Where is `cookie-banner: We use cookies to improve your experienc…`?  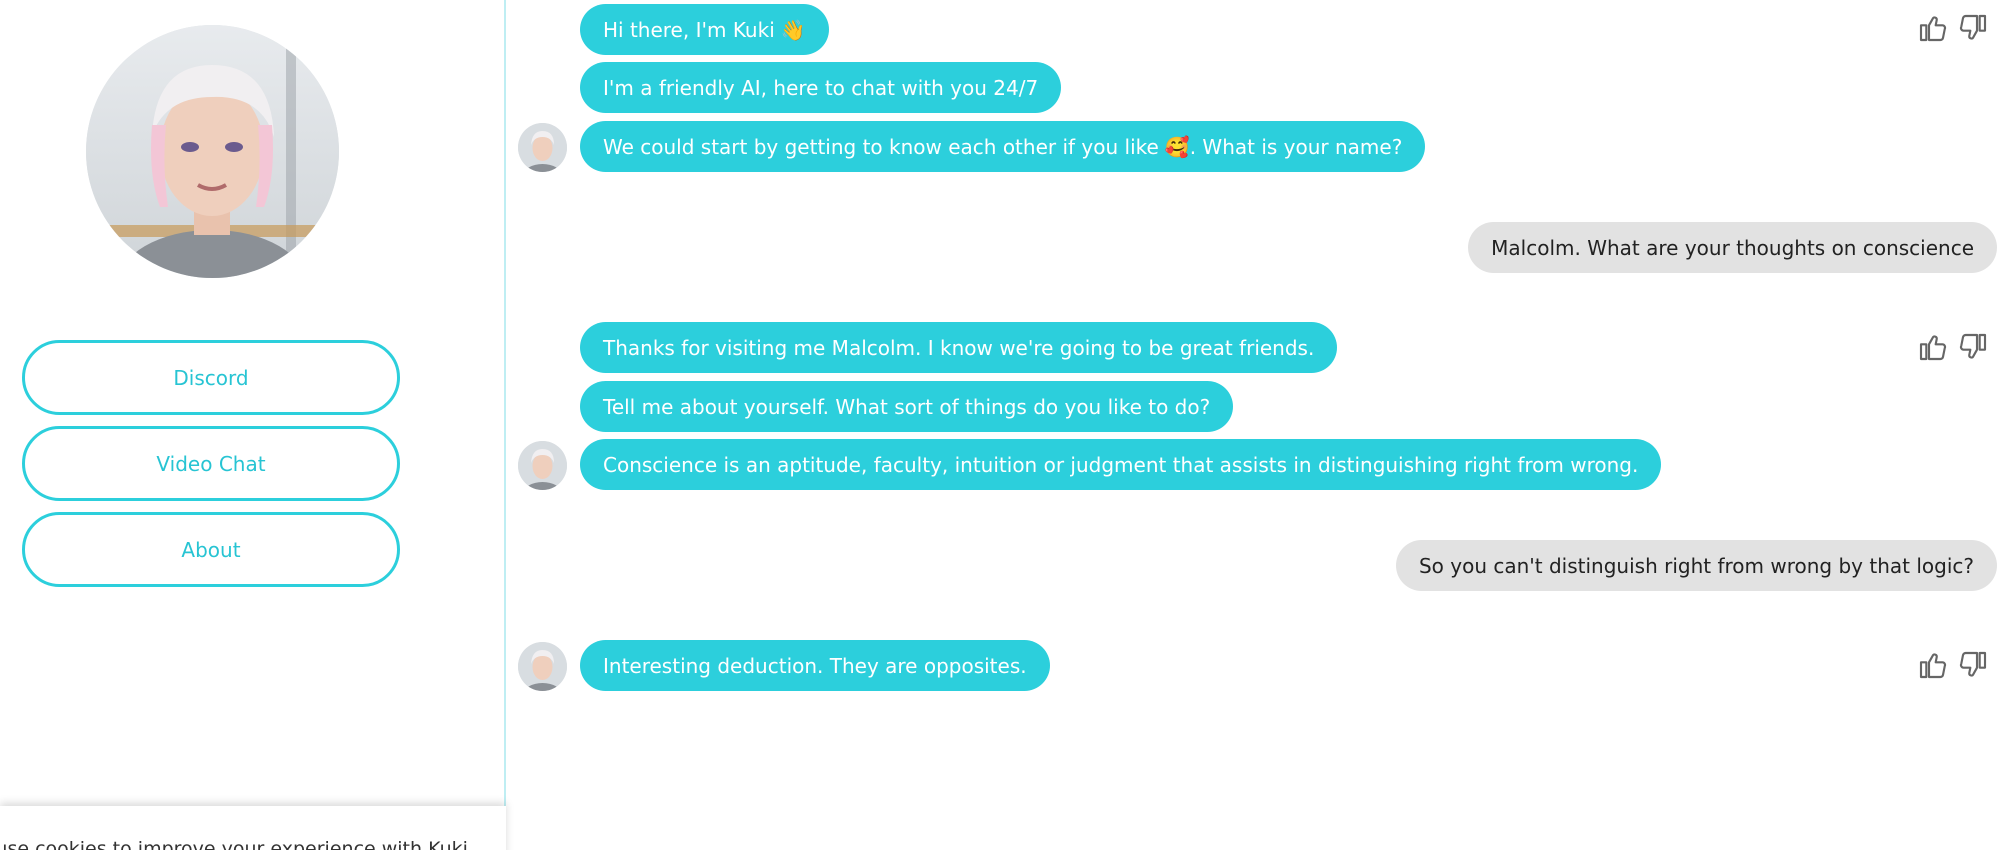 cookie-banner: We use cookies to improve your experienc… is located at coordinates (253, 828).